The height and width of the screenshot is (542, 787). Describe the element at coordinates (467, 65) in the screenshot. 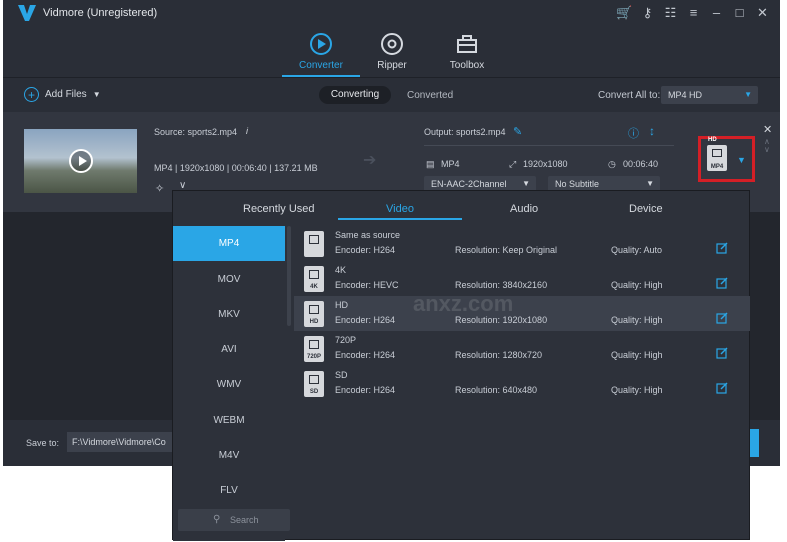

I see `tab-toolbox-label: Toolbox` at that location.